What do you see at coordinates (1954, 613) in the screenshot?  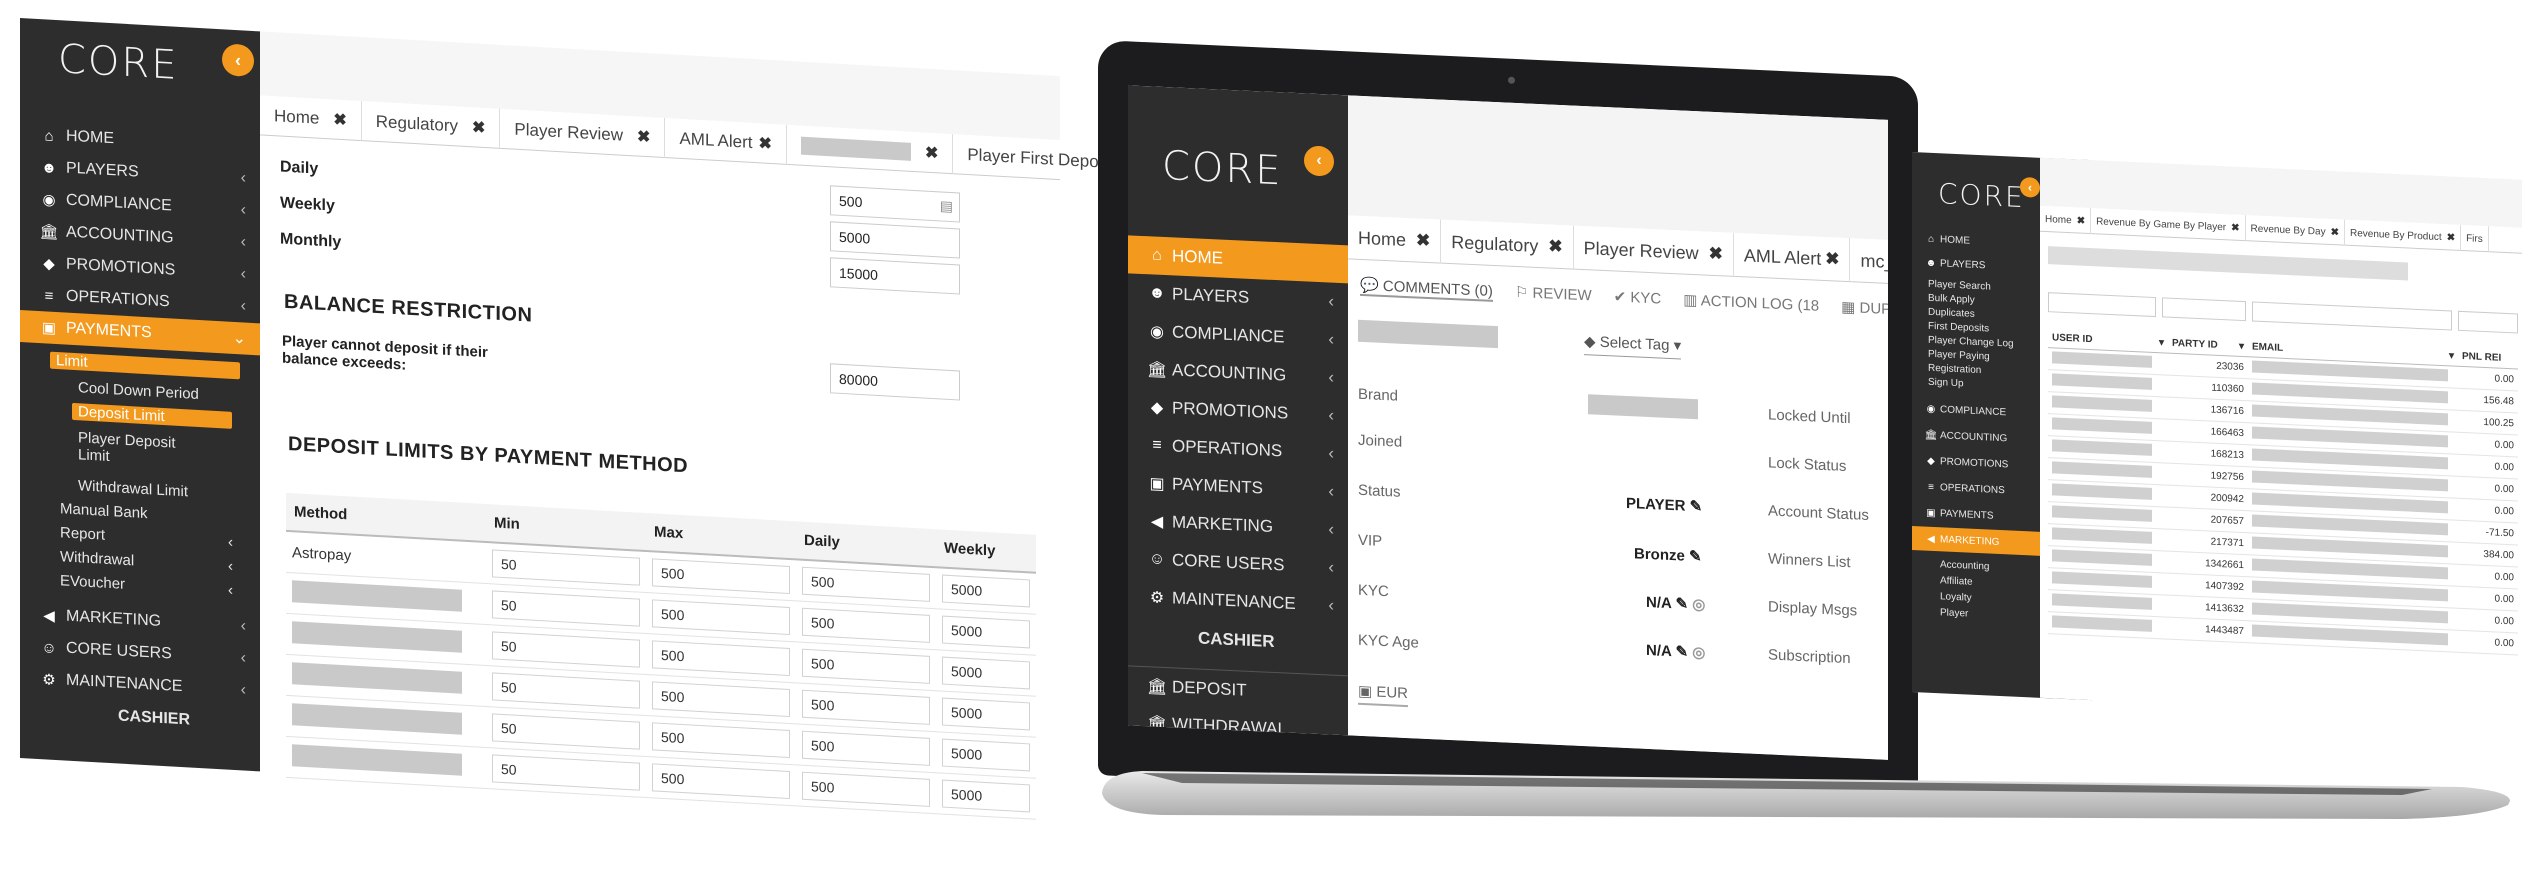 I see `submenu-item: Player` at bounding box center [1954, 613].